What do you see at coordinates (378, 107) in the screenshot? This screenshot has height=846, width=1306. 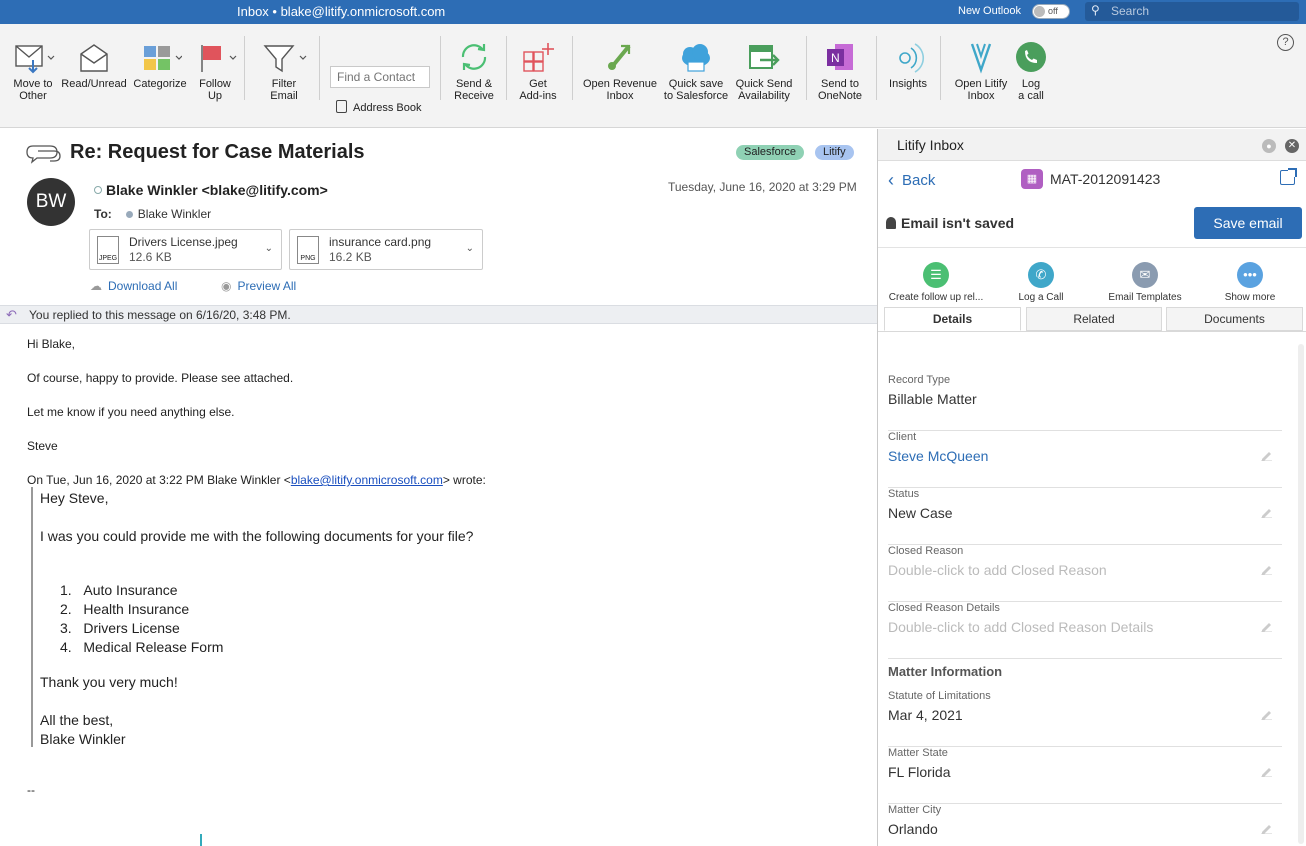 I see `address-book-button: Address Book` at bounding box center [378, 107].